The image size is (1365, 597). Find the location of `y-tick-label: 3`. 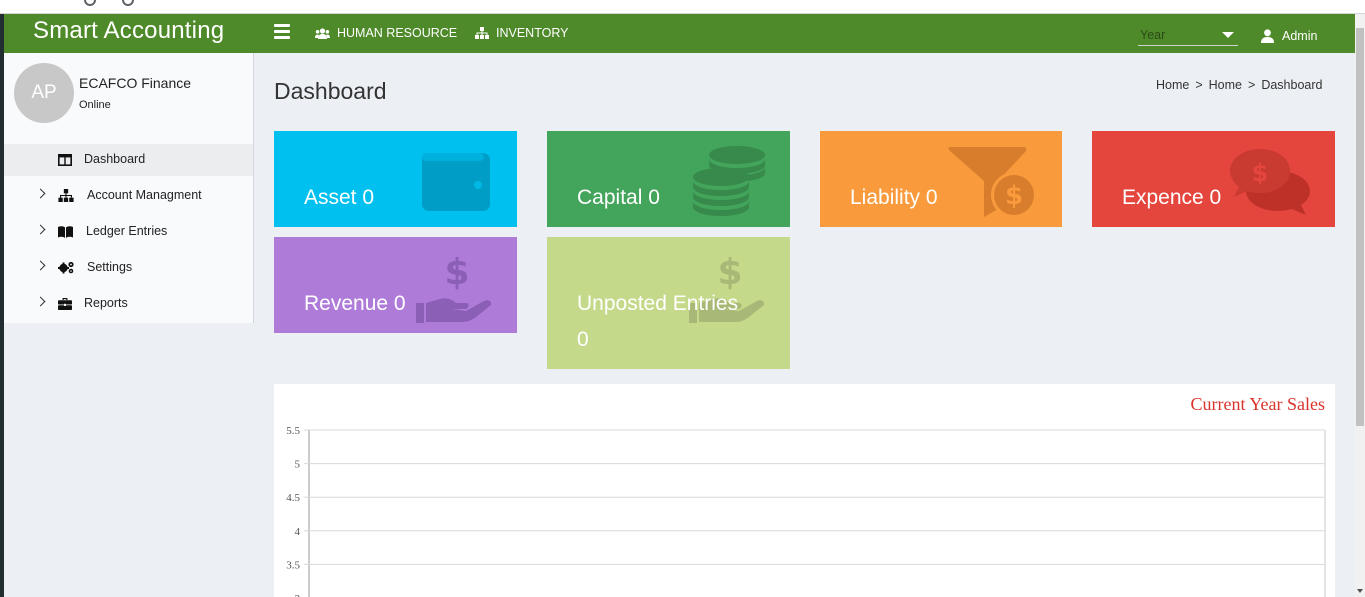

y-tick-label: 3 is located at coordinates (298, 595).